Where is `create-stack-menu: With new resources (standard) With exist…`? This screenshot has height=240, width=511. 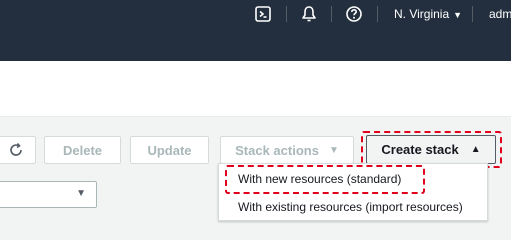 create-stack-menu: With new resources (standard) With exist… is located at coordinates (353, 192).